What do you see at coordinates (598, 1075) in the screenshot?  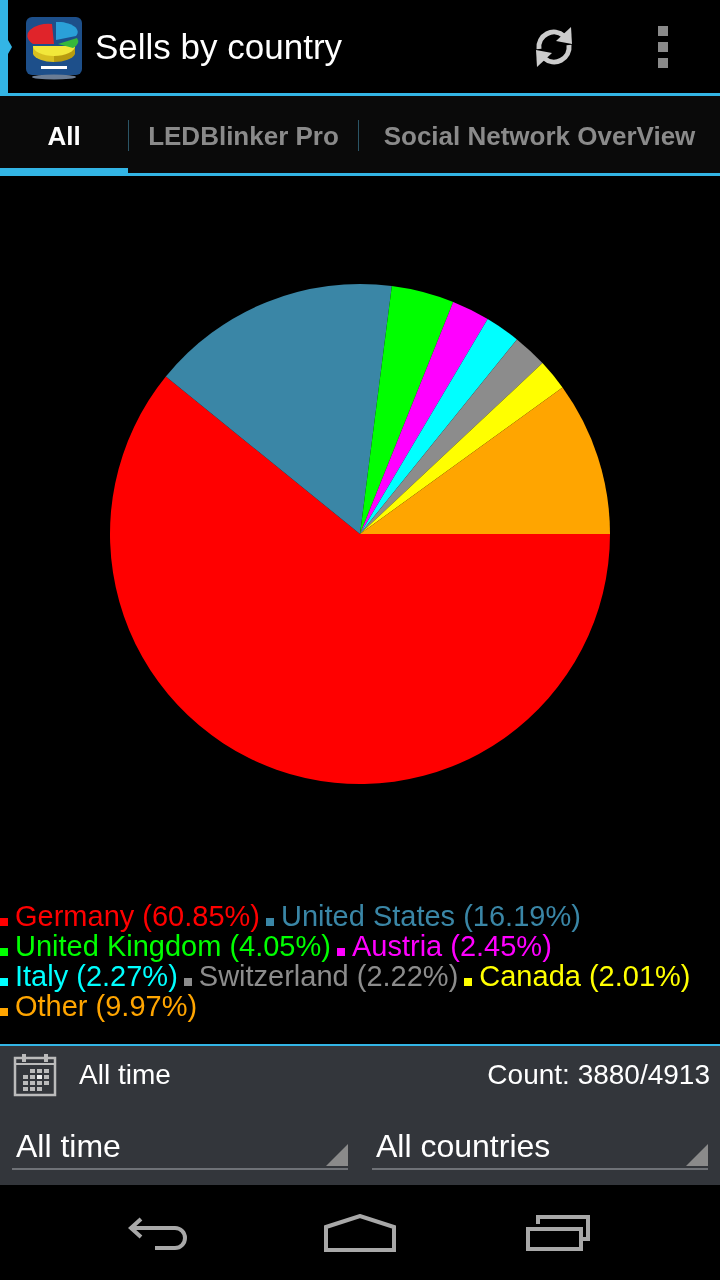 I see `count-label: Count: 3880/4913` at bounding box center [598, 1075].